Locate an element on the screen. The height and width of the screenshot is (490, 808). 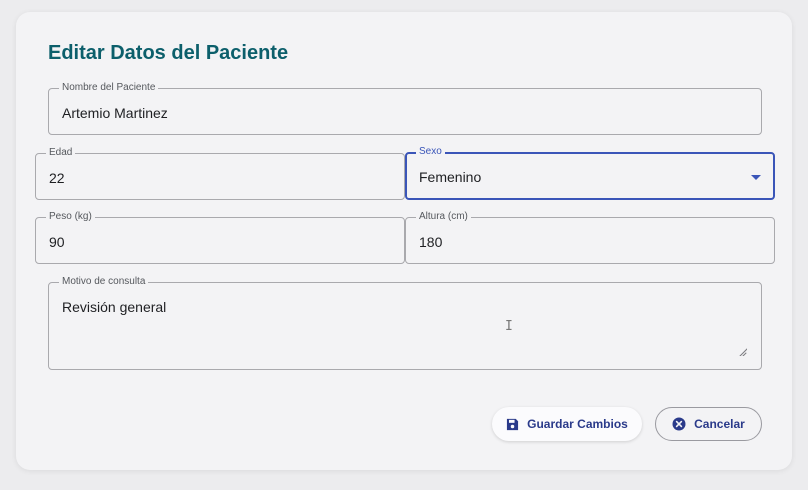
cancel-button: Cancelar is located at coordinates (708, 424).